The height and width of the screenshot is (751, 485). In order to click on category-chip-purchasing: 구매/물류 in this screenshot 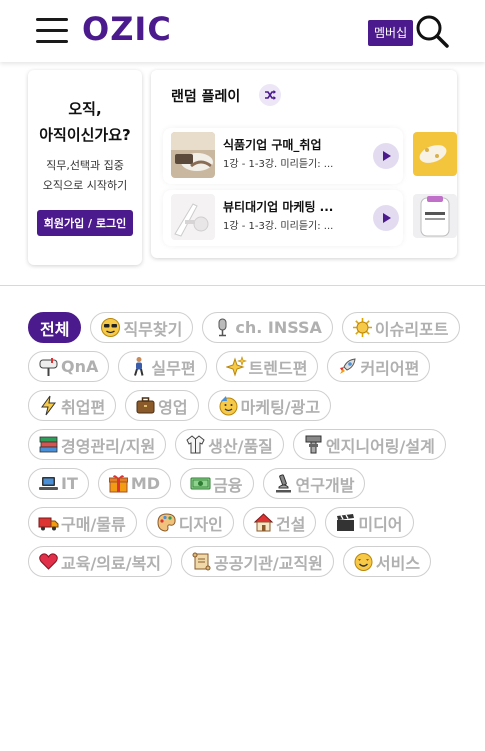, I will do `click(82, 522)`.